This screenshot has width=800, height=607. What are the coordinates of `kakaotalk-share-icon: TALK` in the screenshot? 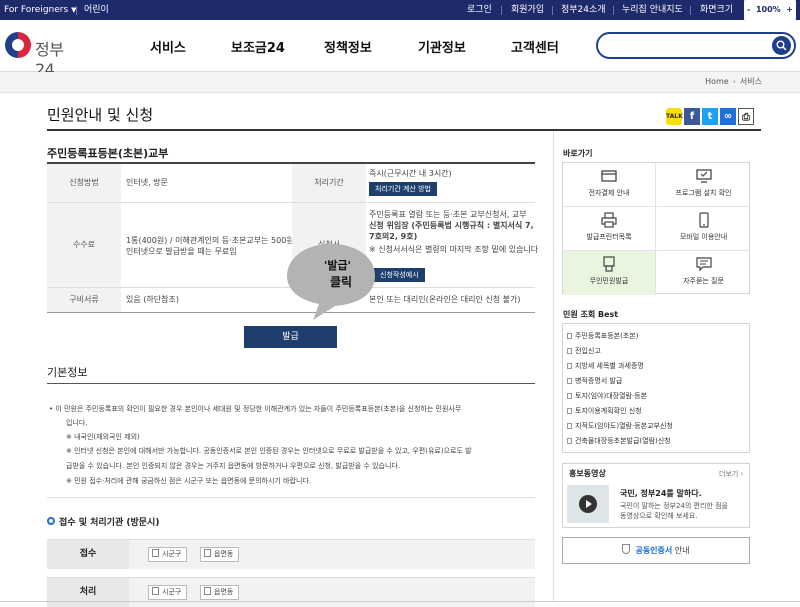 It's located at (674, 116).